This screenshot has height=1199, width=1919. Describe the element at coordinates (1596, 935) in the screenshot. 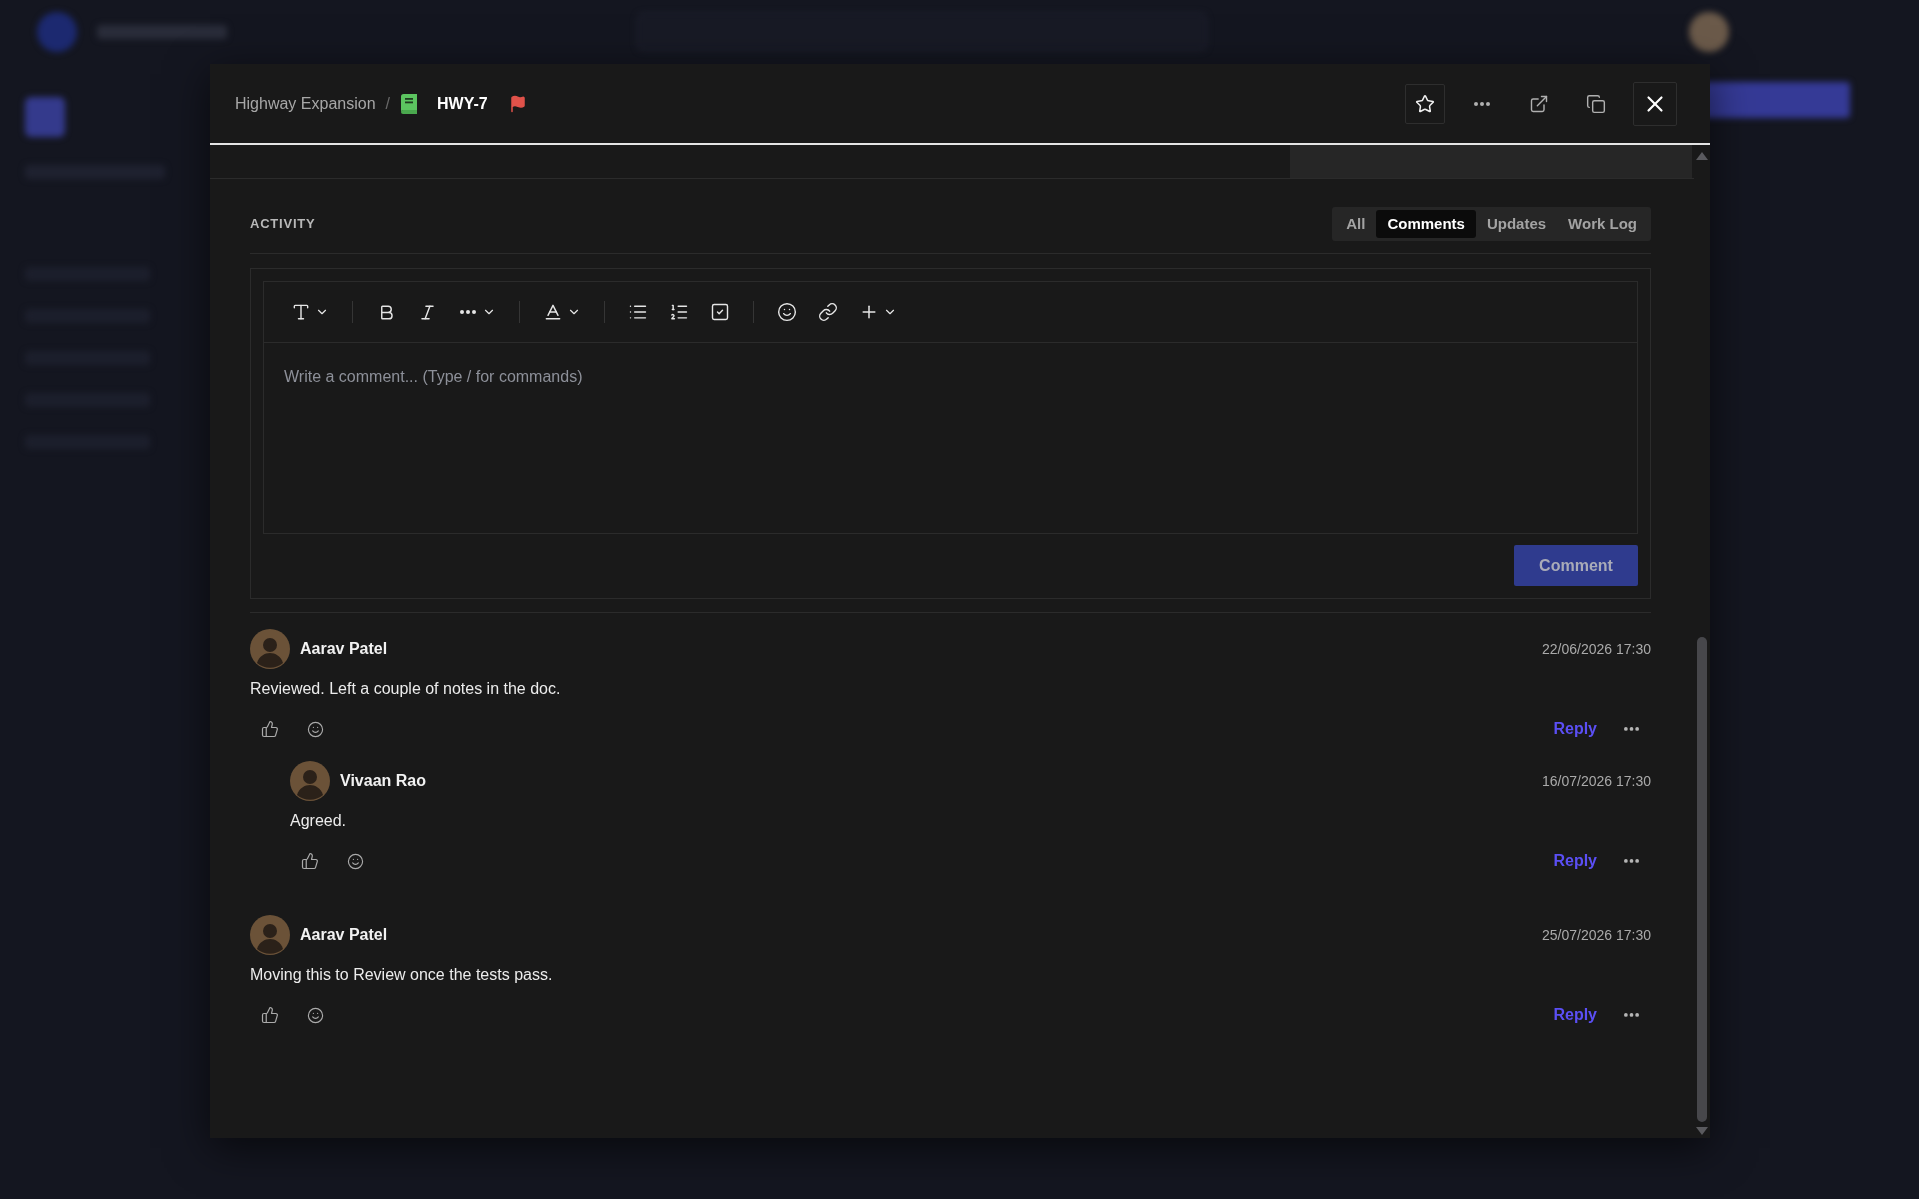

I see `comment-timestamp: 25/07/2026 17:30` at that location.